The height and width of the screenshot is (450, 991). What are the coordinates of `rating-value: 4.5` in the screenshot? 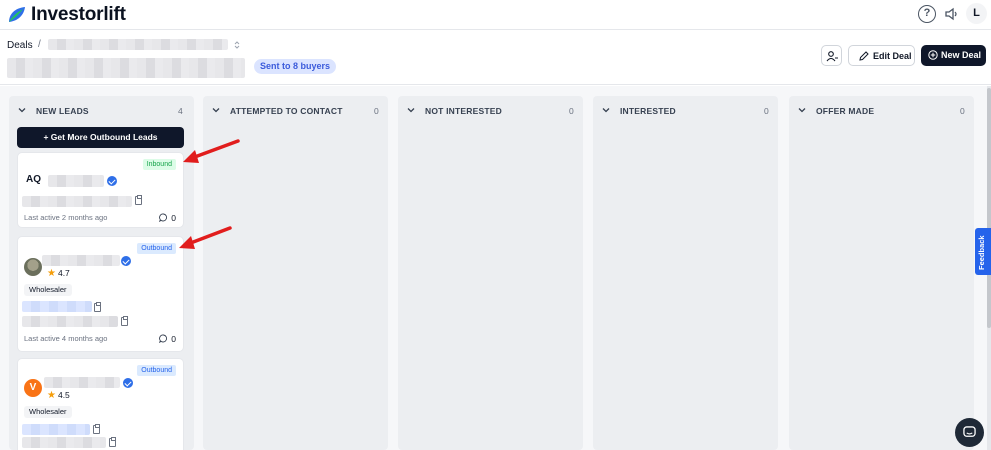 It's located at (63, 395).